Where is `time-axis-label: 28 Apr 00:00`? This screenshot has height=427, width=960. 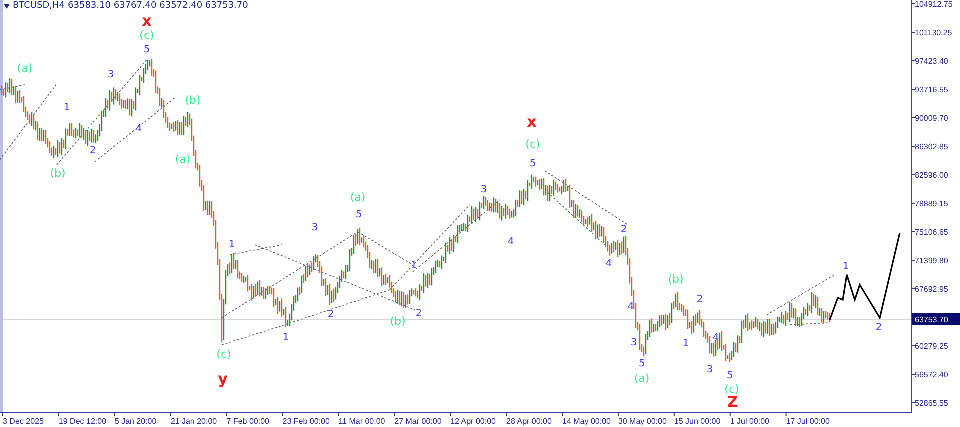 time-axis-label: 28 Apr 00:00 is located at coordinates (529, 421).